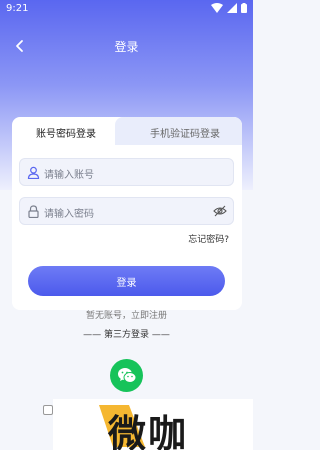  I want to click on agreement-checkbox, so click(48, 410).